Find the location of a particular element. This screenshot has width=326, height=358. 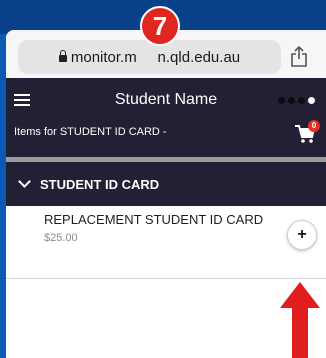

address-bar: monitor.m n.qld.edu.au is located at coordinates (149, 57).